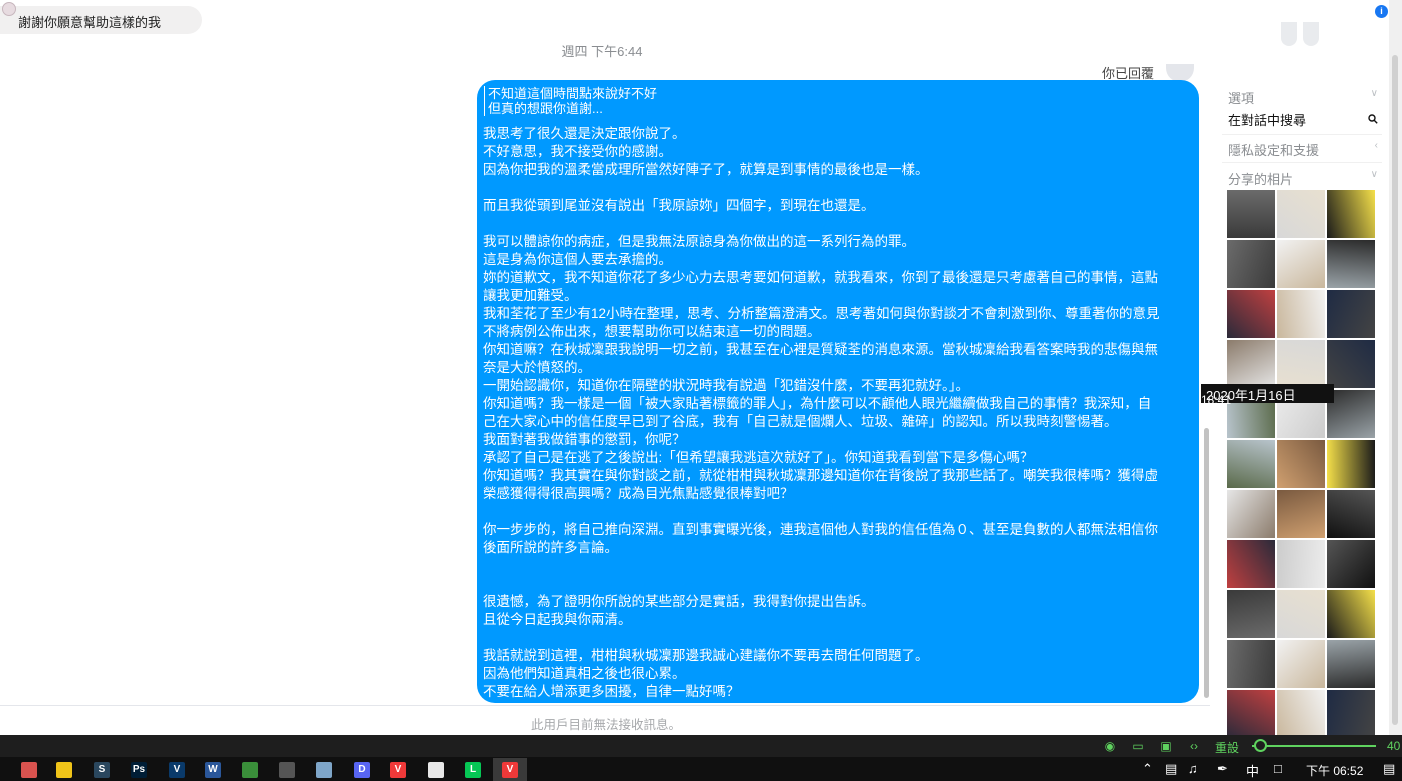 This screenshot has height=781, width=1402. I want to click on window-scrollbar, so click(1395, 367).